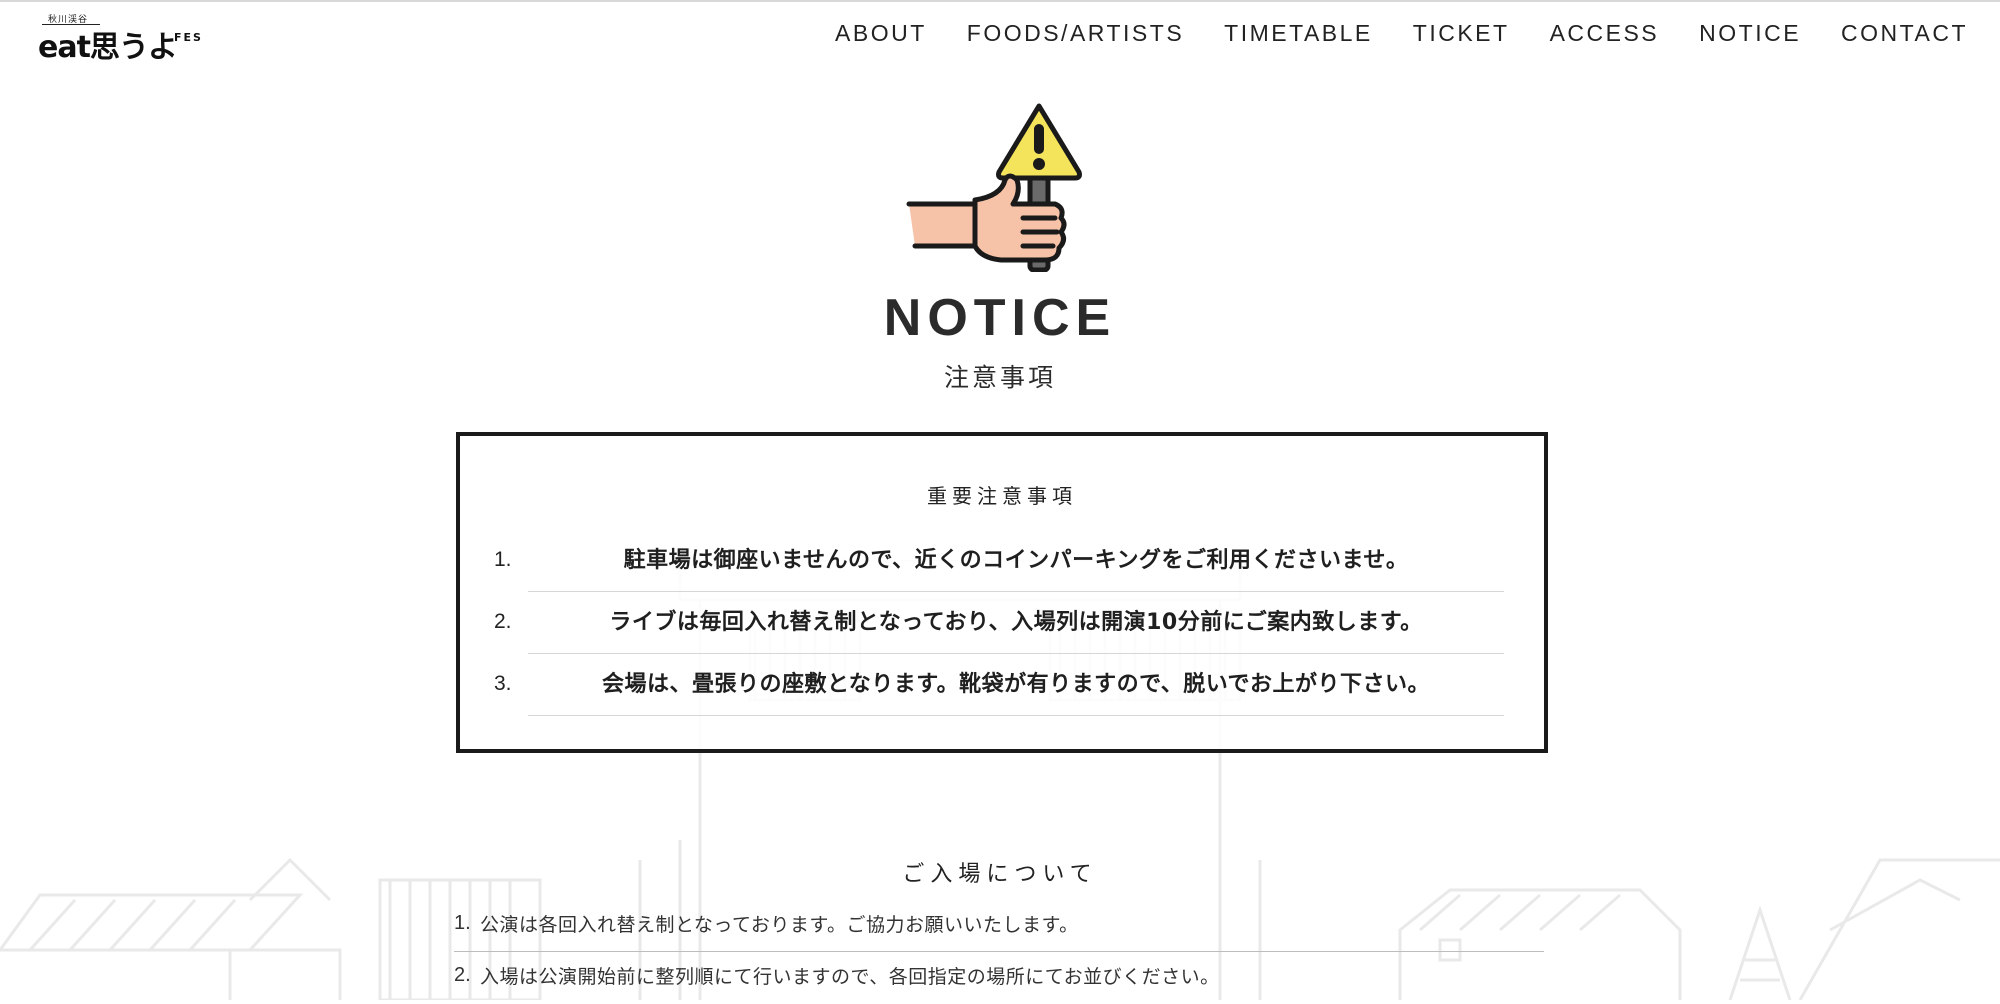 The width and height of the screenshot is (2000, 1004). What do you see at coordinates (999, 377) in the screenshot?
I see `page-subtitle: 注意事項` at bounding box center [999, 377].